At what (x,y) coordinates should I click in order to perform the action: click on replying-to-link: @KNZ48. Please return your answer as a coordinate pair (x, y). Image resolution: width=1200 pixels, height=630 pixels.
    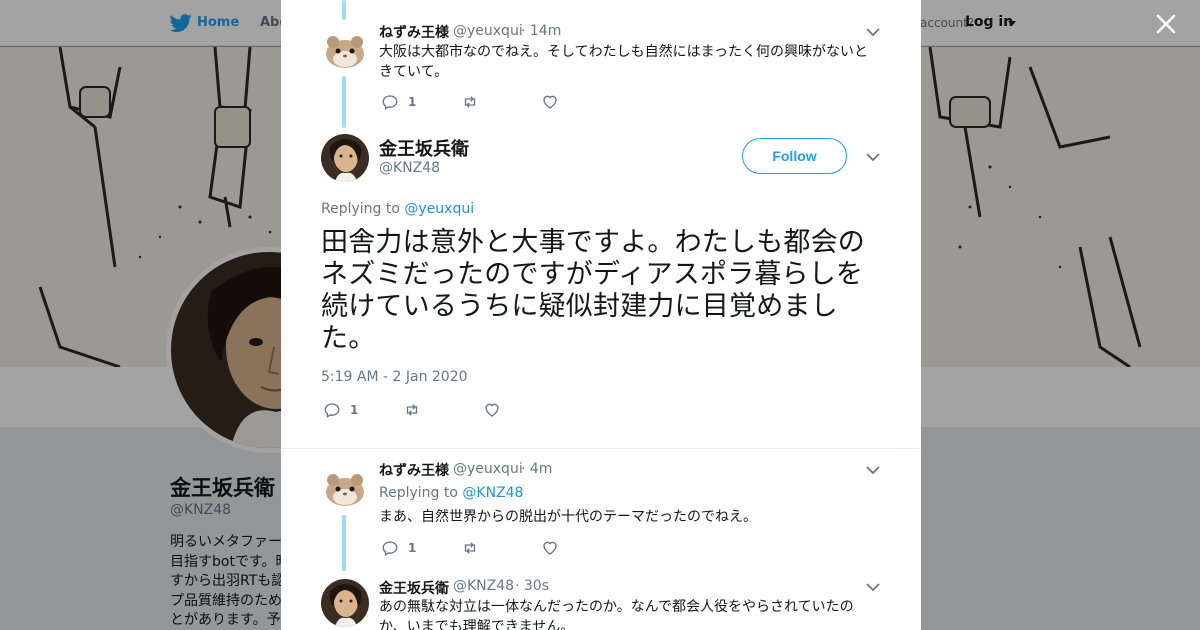
    Looking at the image, I should click on (492, 493).